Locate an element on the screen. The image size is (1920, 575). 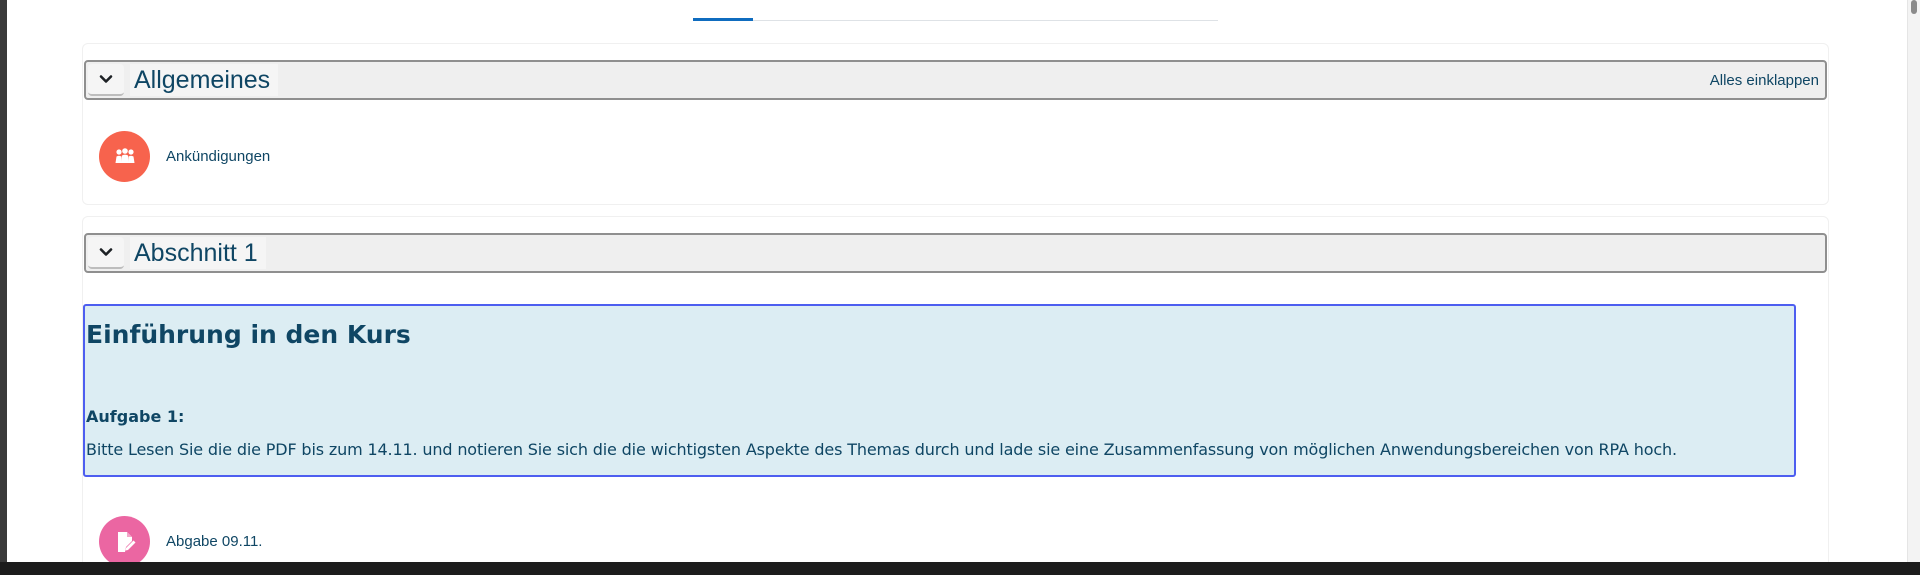
activity-assignment-icon-wrap is located at coordinates (124, 541).